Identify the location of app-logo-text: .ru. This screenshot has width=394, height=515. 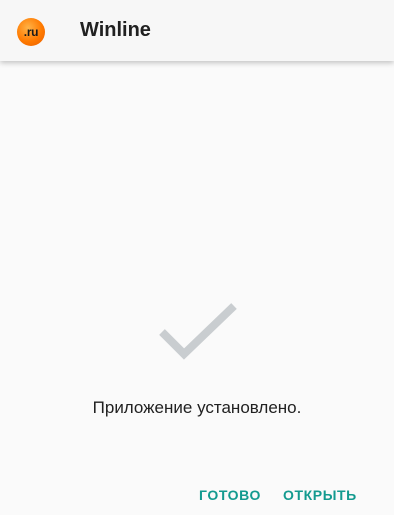
(31, 32).